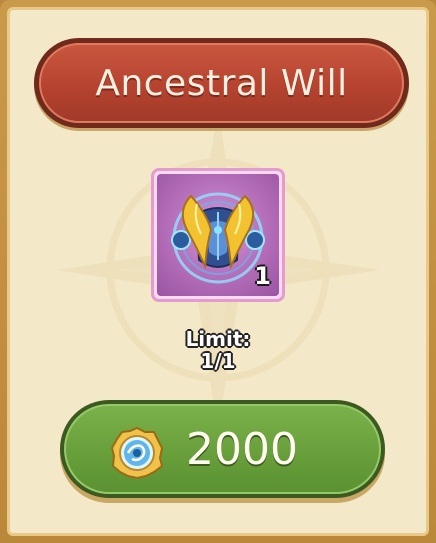 The image size is (436, 543). Describe the element at coordinates (262, 276) in the screenshot. I see `item-quantity: 1` at that location.